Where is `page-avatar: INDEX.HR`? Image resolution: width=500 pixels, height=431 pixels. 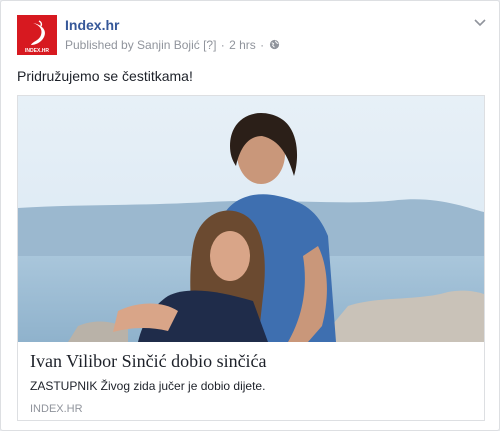 page-avatar: INDEX.HR is located at coordinates (37, 35).